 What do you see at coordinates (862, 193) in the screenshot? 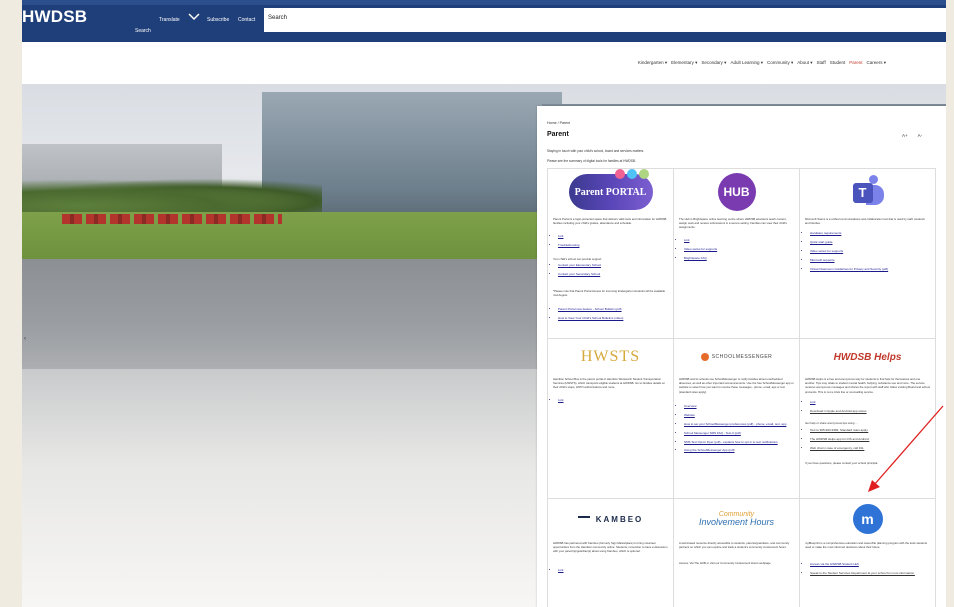
I see `teams-logo-letter: T` at bounding box center [862, 193].